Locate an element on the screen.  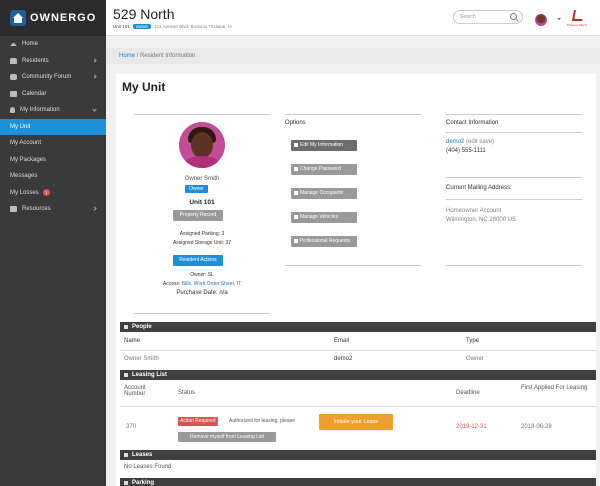
people-row-name: Owner Smith is located at coordinates (141, 359).